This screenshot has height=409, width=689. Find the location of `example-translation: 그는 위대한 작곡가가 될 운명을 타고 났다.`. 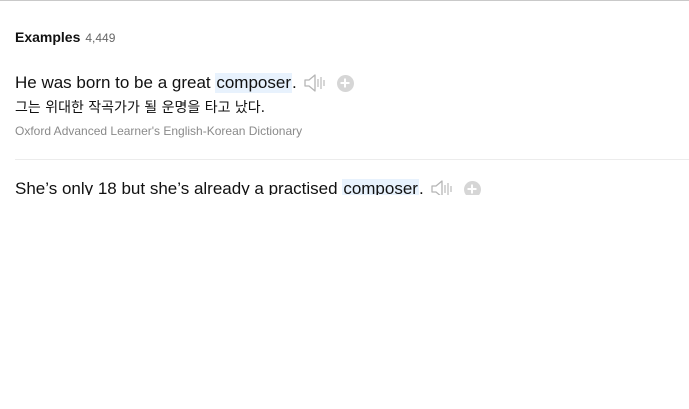

example-translation: 그는 위대한 작곡가가 될 운명을 타고 났다. is located at coordinates (140, 108).